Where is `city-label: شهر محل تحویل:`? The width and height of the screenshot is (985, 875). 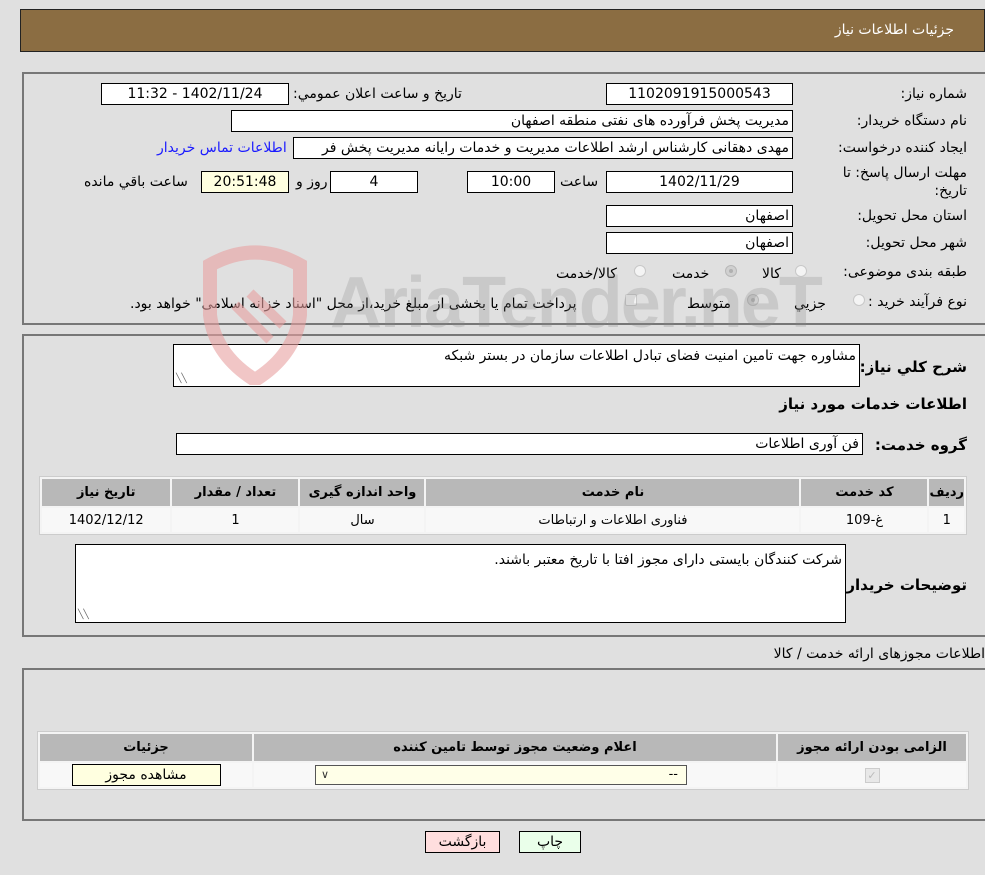
city-label: شهر محل تحویل: is located at coordinates (916, 243).